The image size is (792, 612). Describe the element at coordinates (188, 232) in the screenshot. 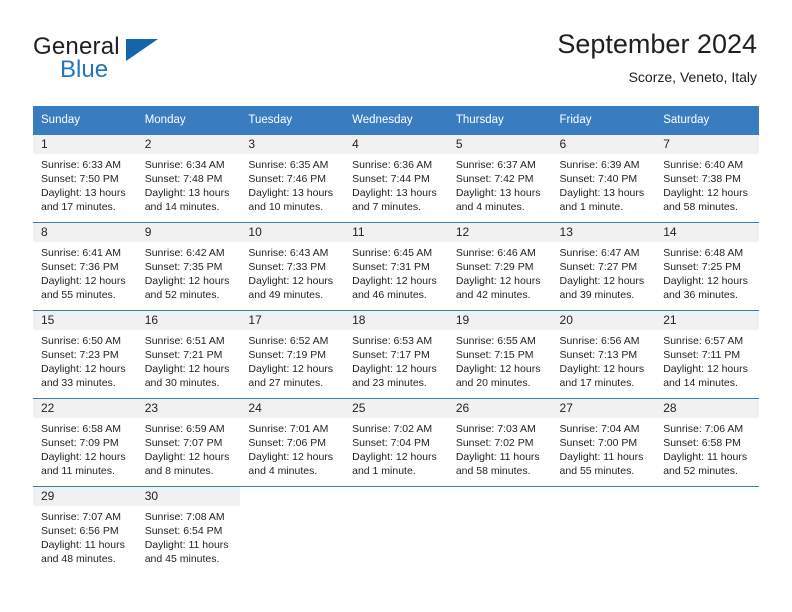

I see `day-number: 9` at that location.